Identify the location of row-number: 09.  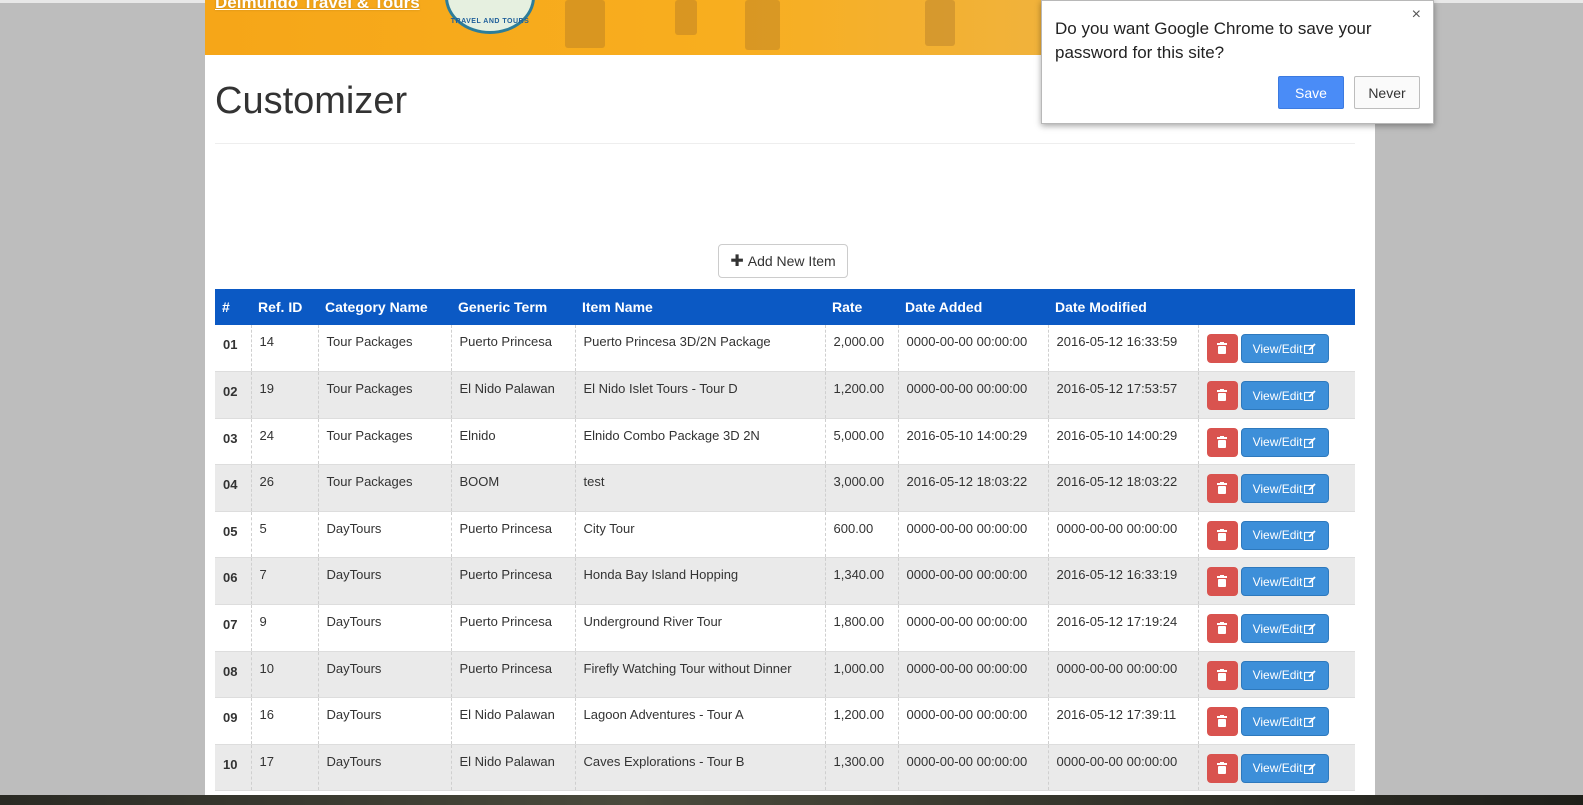
(233, 721).